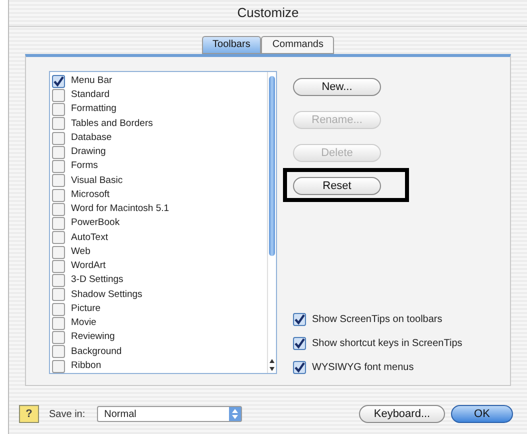  What do you see at coordinates (235, 414) in the screenshot?
I see `dropdown-arrows-icon` at bounding box center [235, 414].